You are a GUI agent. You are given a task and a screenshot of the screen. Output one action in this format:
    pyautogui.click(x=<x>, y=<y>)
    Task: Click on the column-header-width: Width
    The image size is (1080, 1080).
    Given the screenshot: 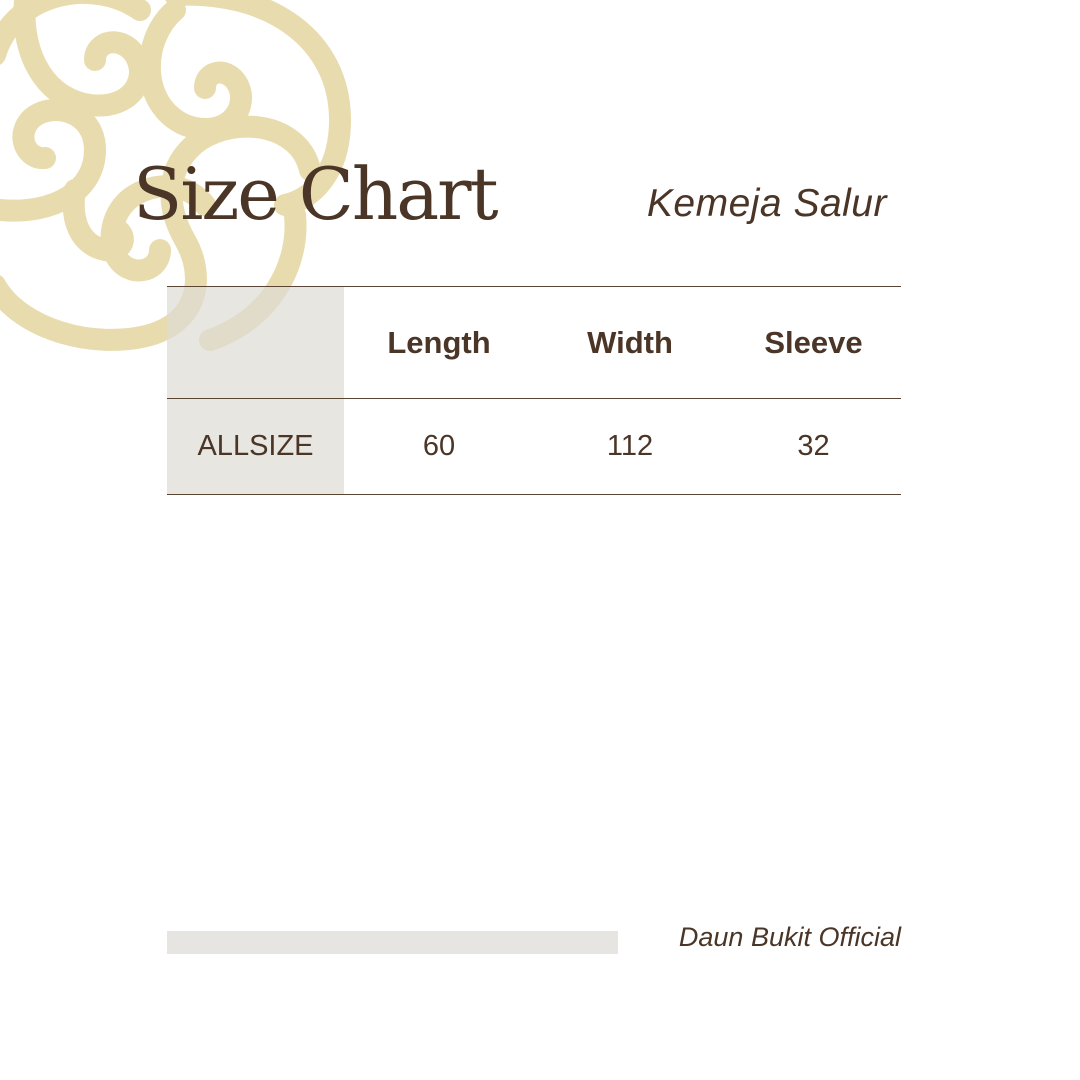 What is the action you would take?
    pyautogui.click(x=630, y=342)
    